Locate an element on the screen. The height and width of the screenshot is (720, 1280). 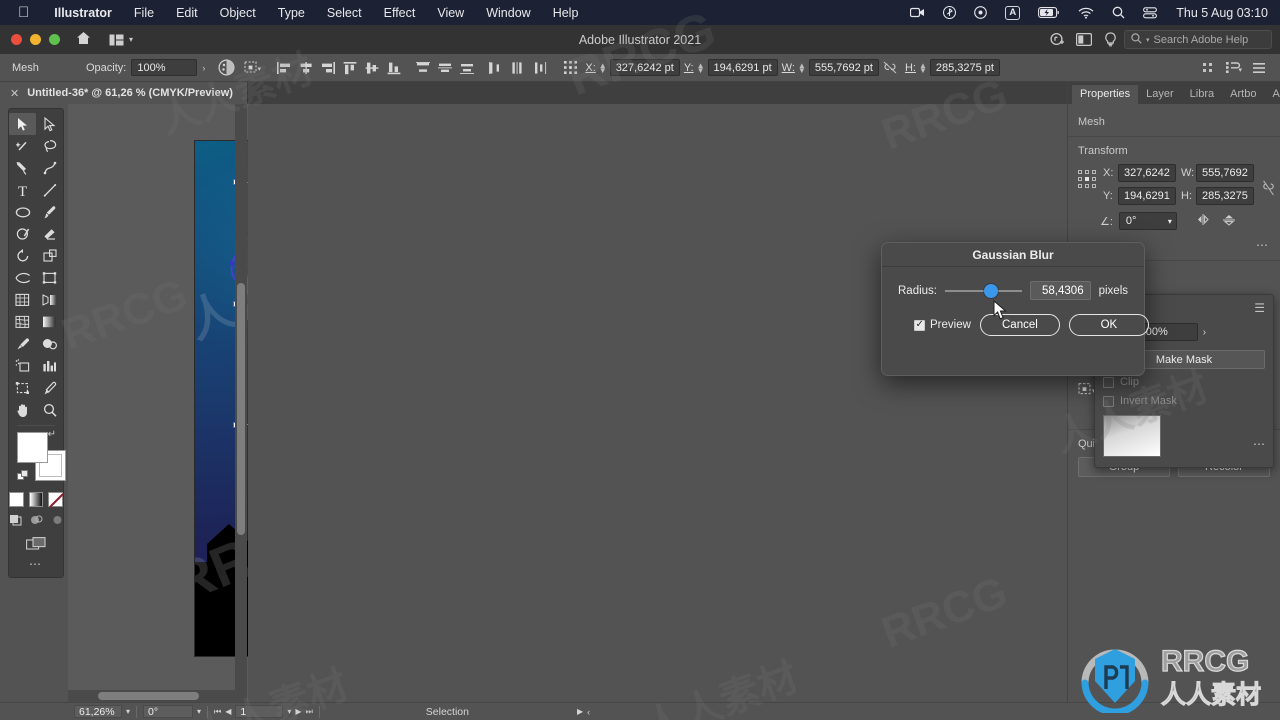
gradient-mode is located at coordinates (35, 499).